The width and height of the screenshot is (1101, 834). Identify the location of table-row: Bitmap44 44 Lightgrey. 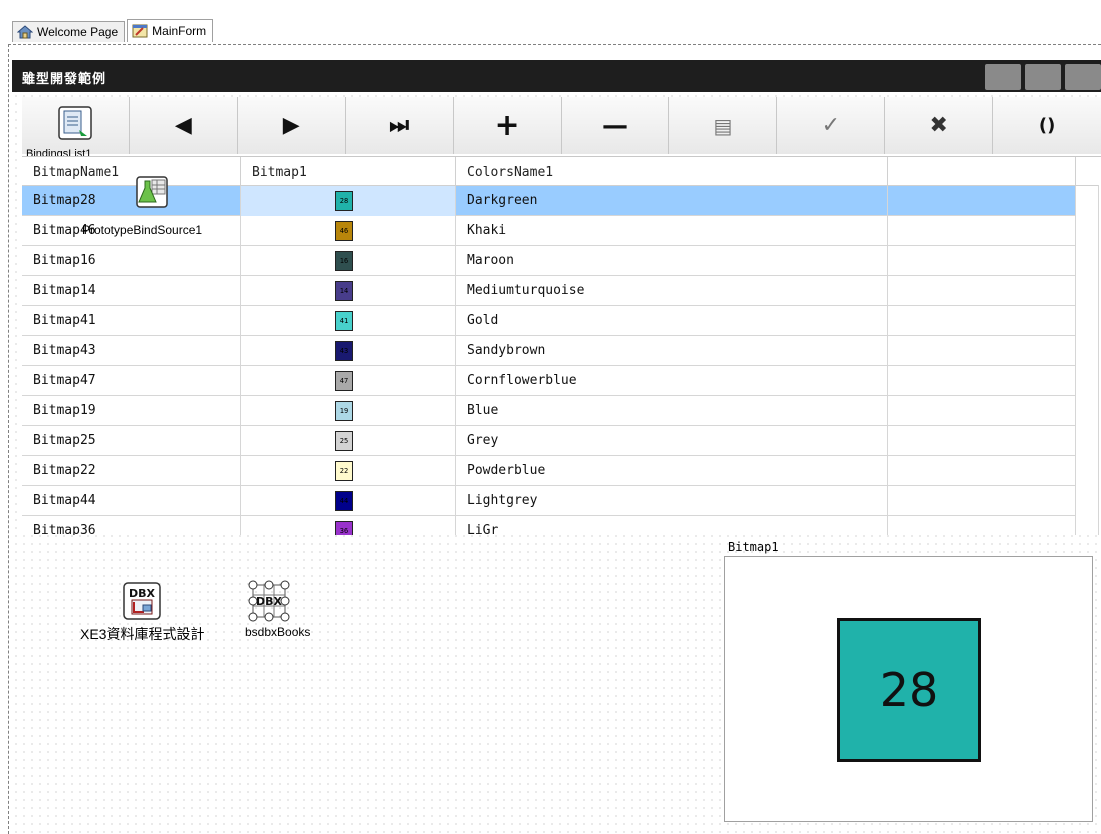
(549, 501).